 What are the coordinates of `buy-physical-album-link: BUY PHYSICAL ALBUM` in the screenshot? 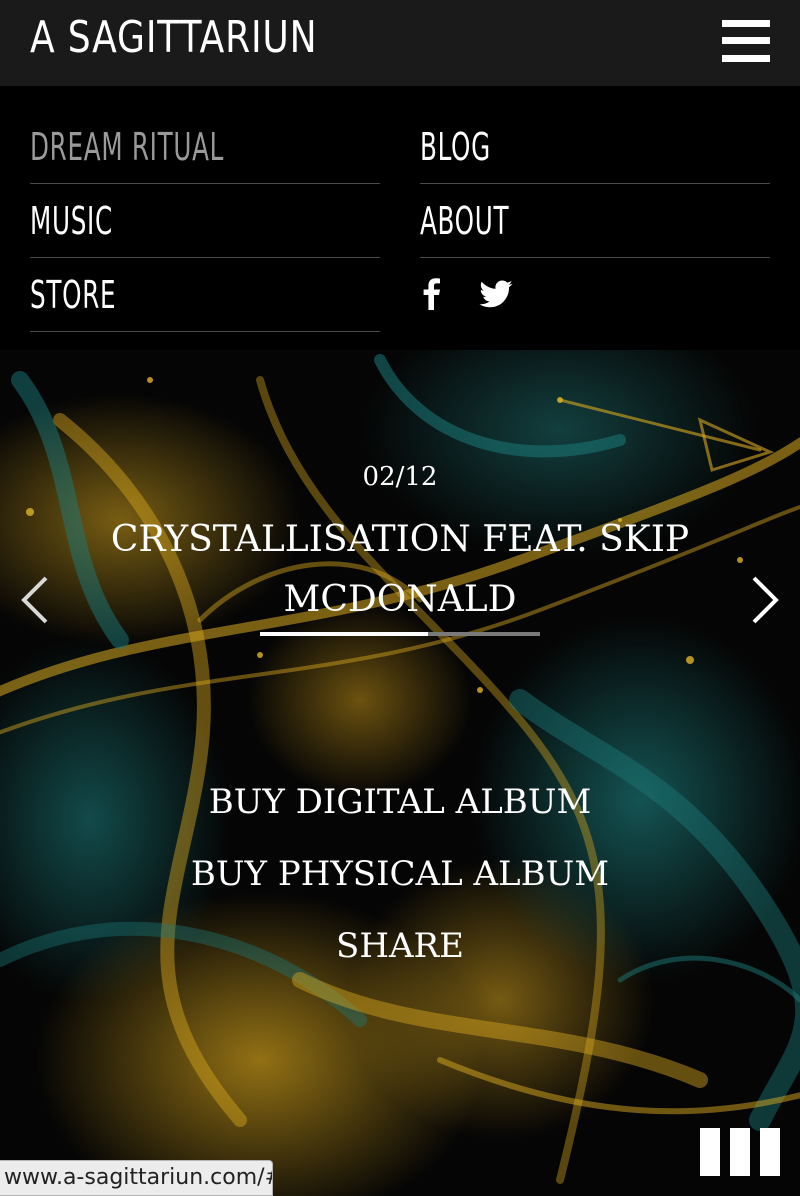 It's located at (400, 874).